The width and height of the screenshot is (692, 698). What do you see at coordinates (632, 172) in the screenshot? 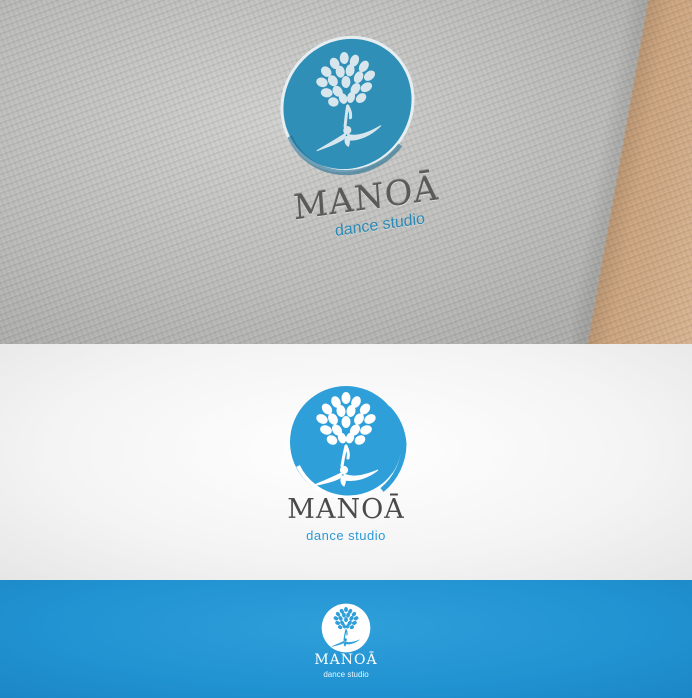
I see `paper-edge-shadow` at bounding box center [632, 172].